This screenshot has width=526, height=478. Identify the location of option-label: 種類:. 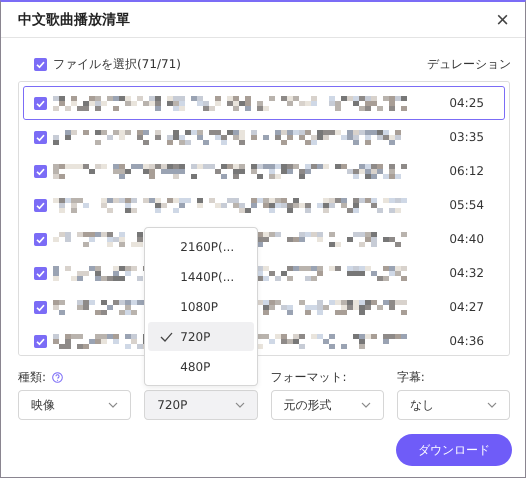
(32, 377).